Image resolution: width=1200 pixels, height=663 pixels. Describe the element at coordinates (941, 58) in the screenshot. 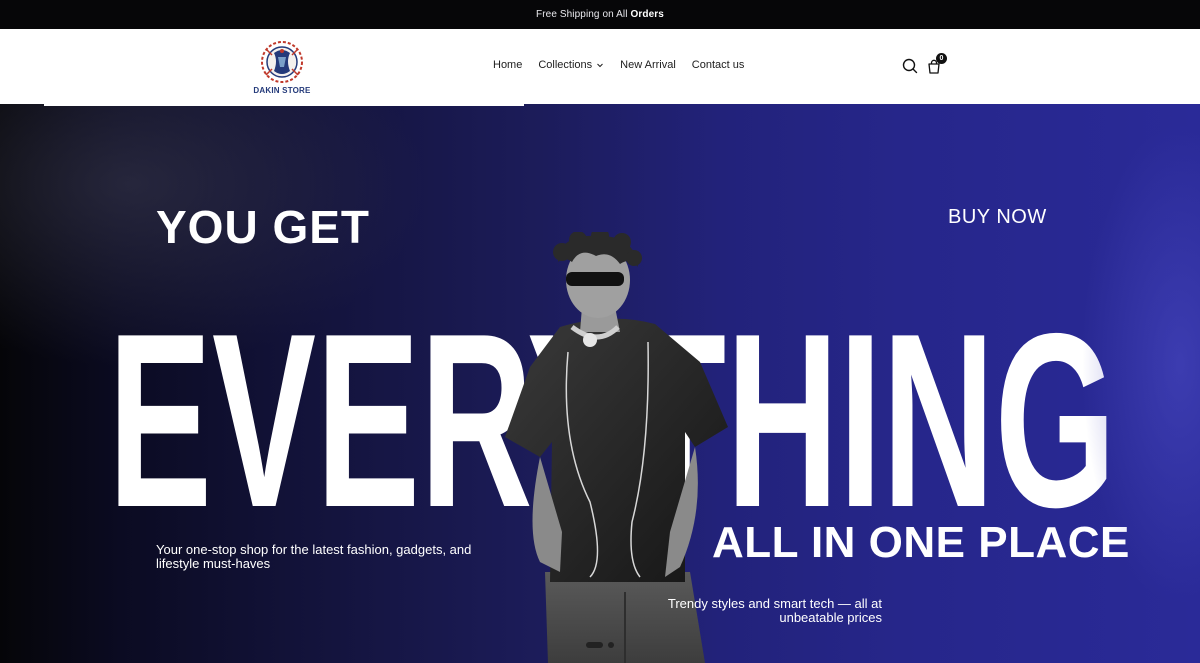

I see `cart-count-badge: 0` at that location.